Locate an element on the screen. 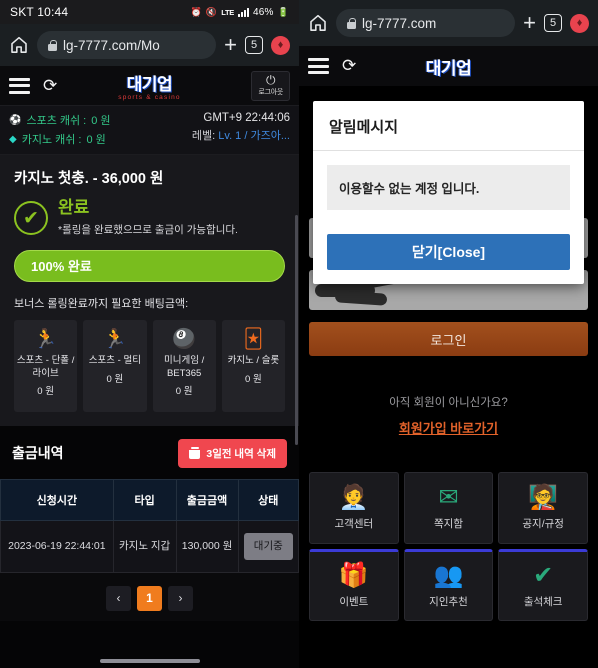  battery-icon: 🔋 is located at coordinates (283, 11).